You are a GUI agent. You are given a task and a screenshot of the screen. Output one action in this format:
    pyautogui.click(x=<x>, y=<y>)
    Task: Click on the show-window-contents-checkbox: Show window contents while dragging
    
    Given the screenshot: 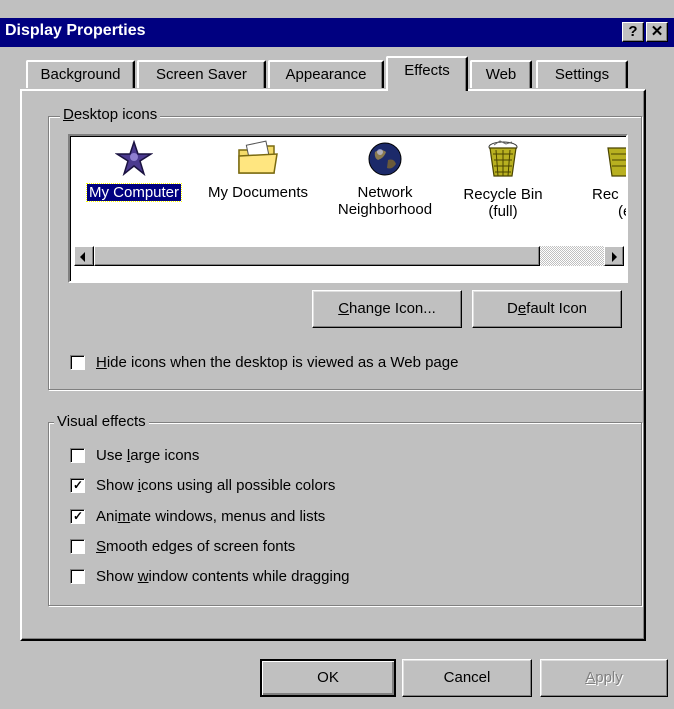 What is the action you would take?
    pyautogui.click(x=310, y=578)
    